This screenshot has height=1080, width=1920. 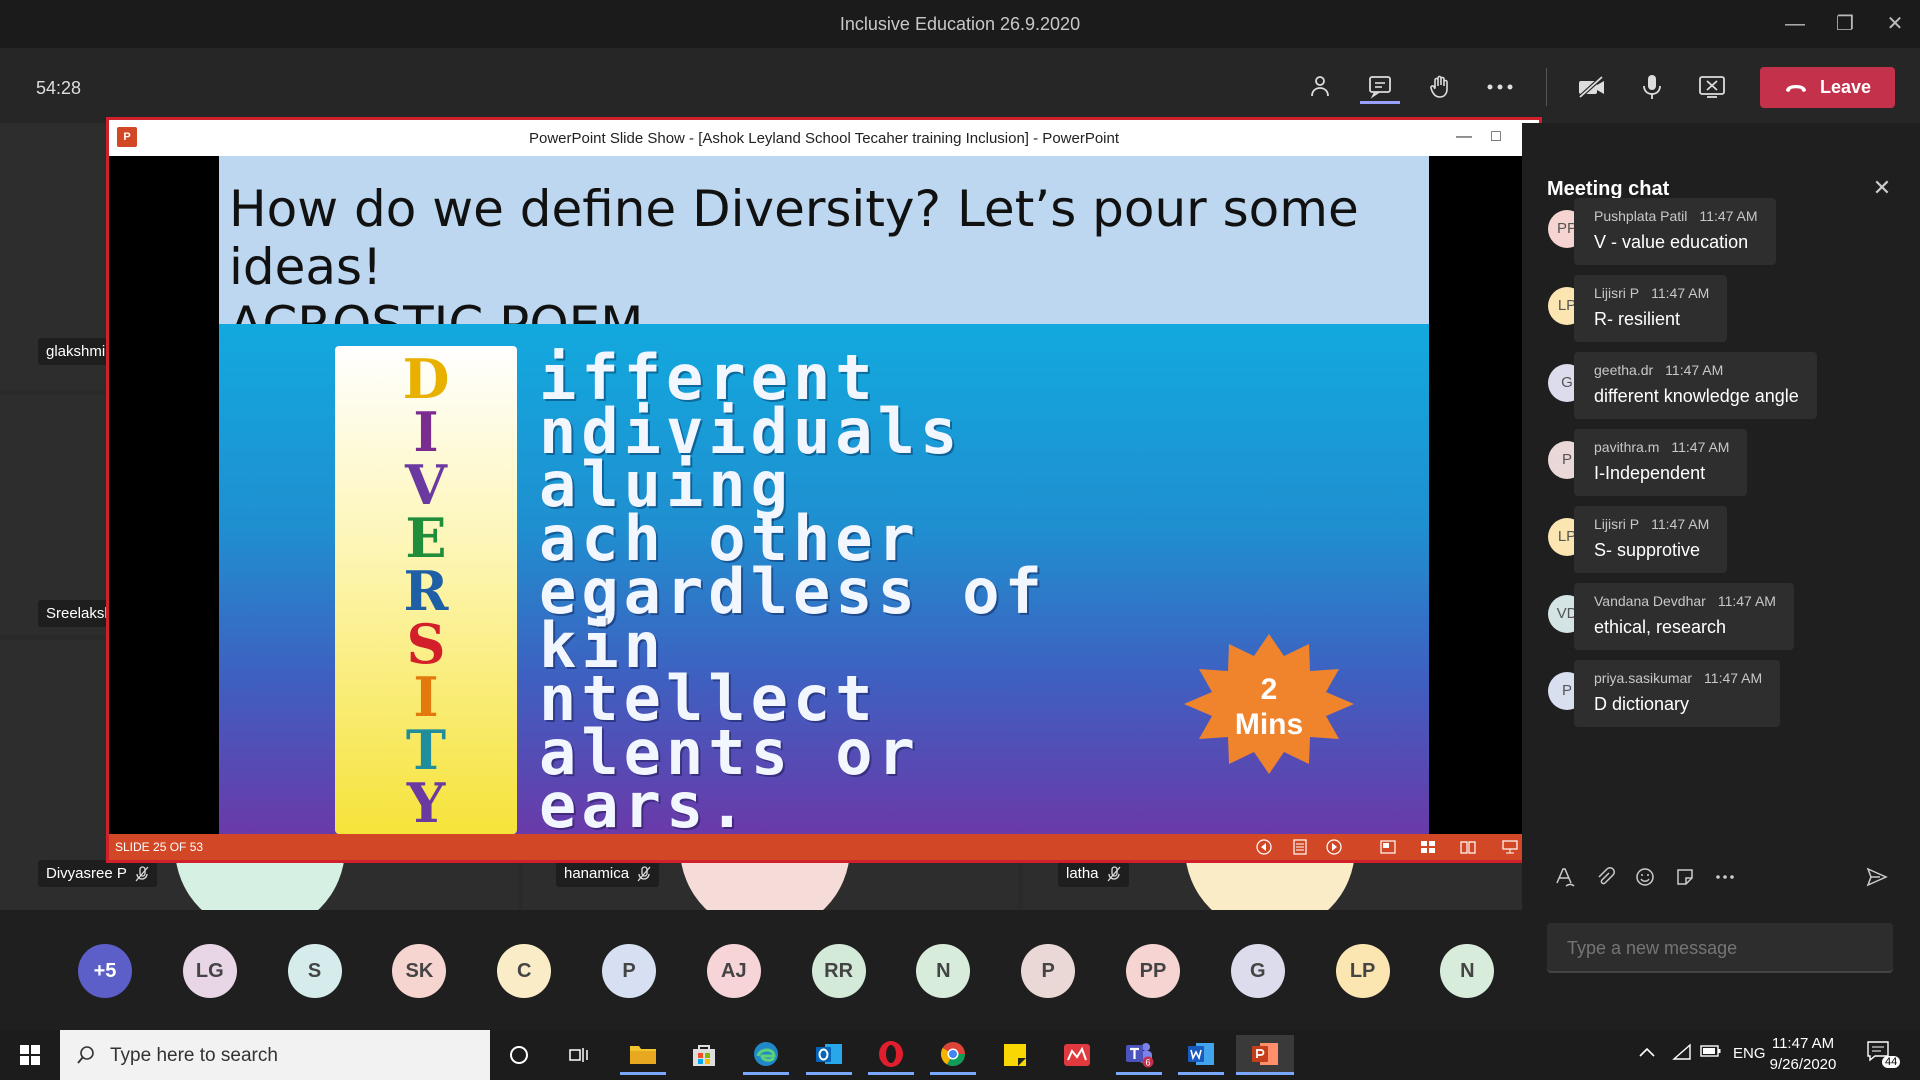 I want to click on format-button, so click(x=1565, y=877).